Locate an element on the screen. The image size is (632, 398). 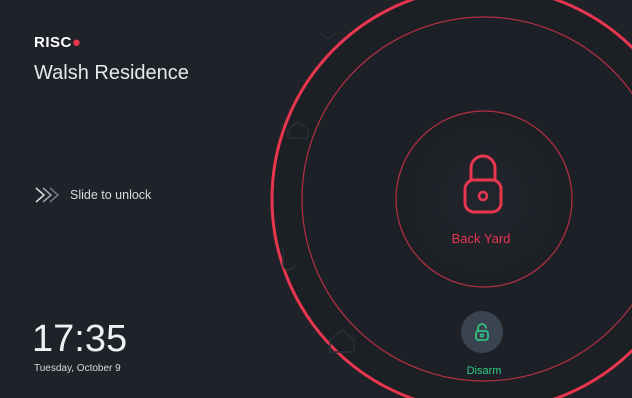
slide-to-unlock: Slide to unlock is located at coordinates (92, 195).